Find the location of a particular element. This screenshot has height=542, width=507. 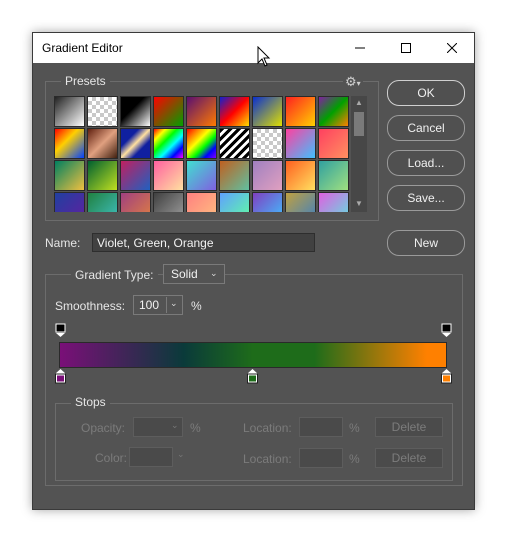

name-field: Violet, Green, Orange is located at coordinates (203, 242).